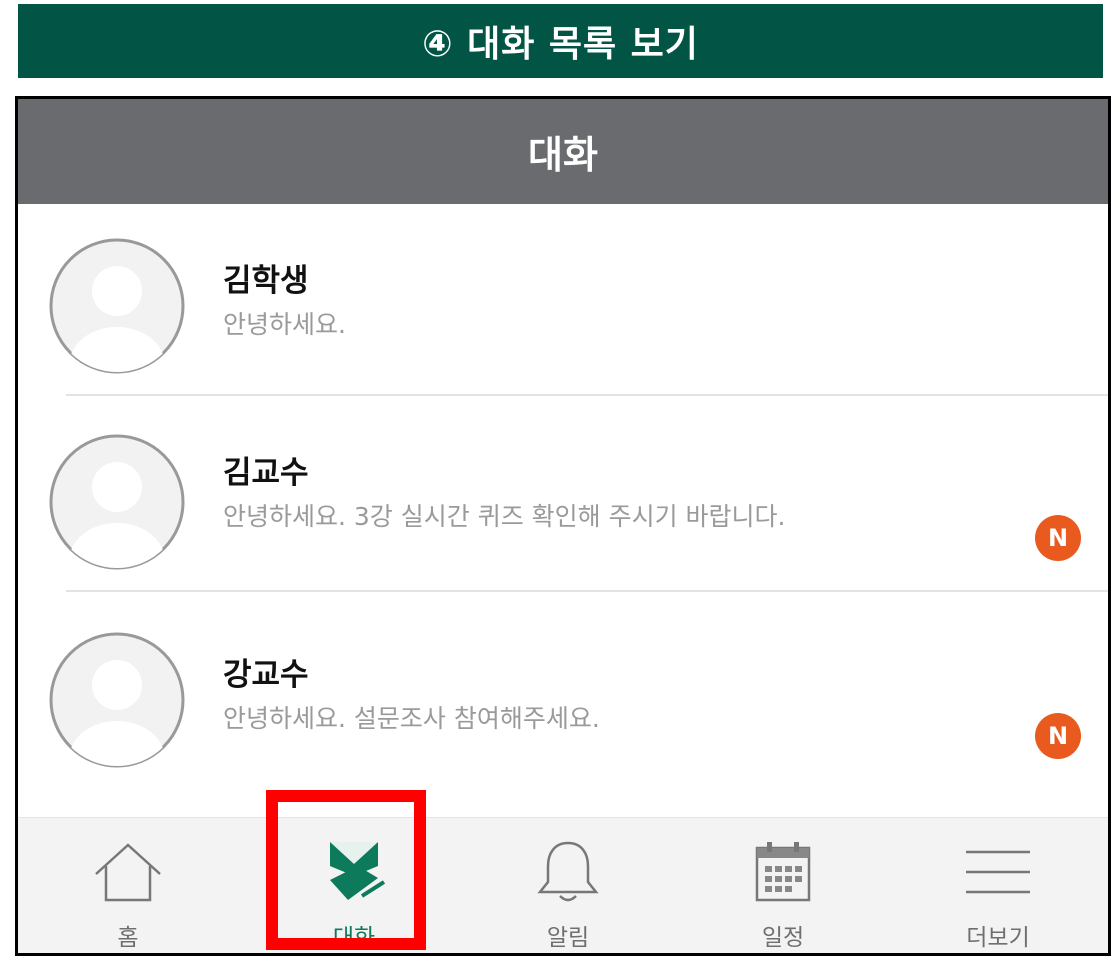 This screenshot has width=1119, height=956. What do you see at coordinates (568, 871) in the screenshot?
I see `bell-icon` at bounding box center [568, 871].